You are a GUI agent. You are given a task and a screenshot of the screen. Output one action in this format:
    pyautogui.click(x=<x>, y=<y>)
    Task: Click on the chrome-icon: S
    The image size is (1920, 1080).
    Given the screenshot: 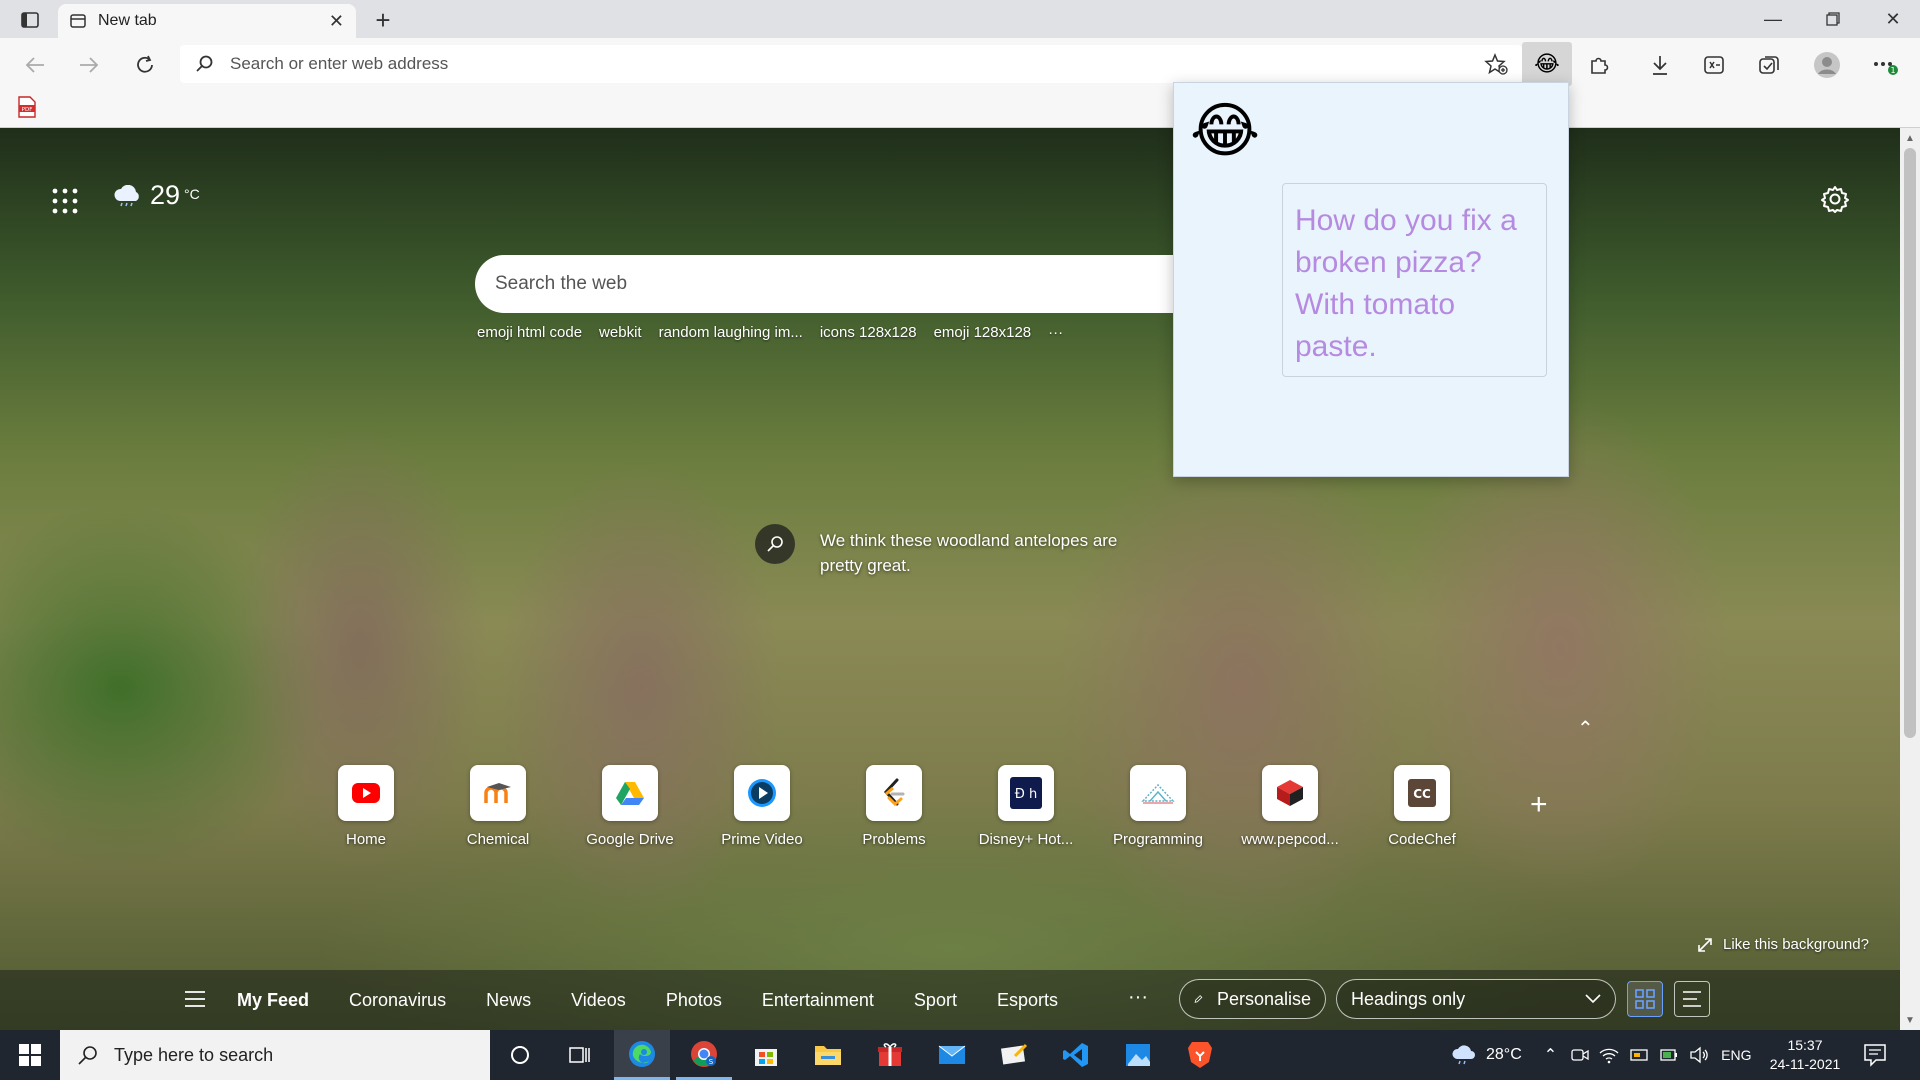 What is the action you would take?
    pyautogui.click(x=704, y=1053)
    